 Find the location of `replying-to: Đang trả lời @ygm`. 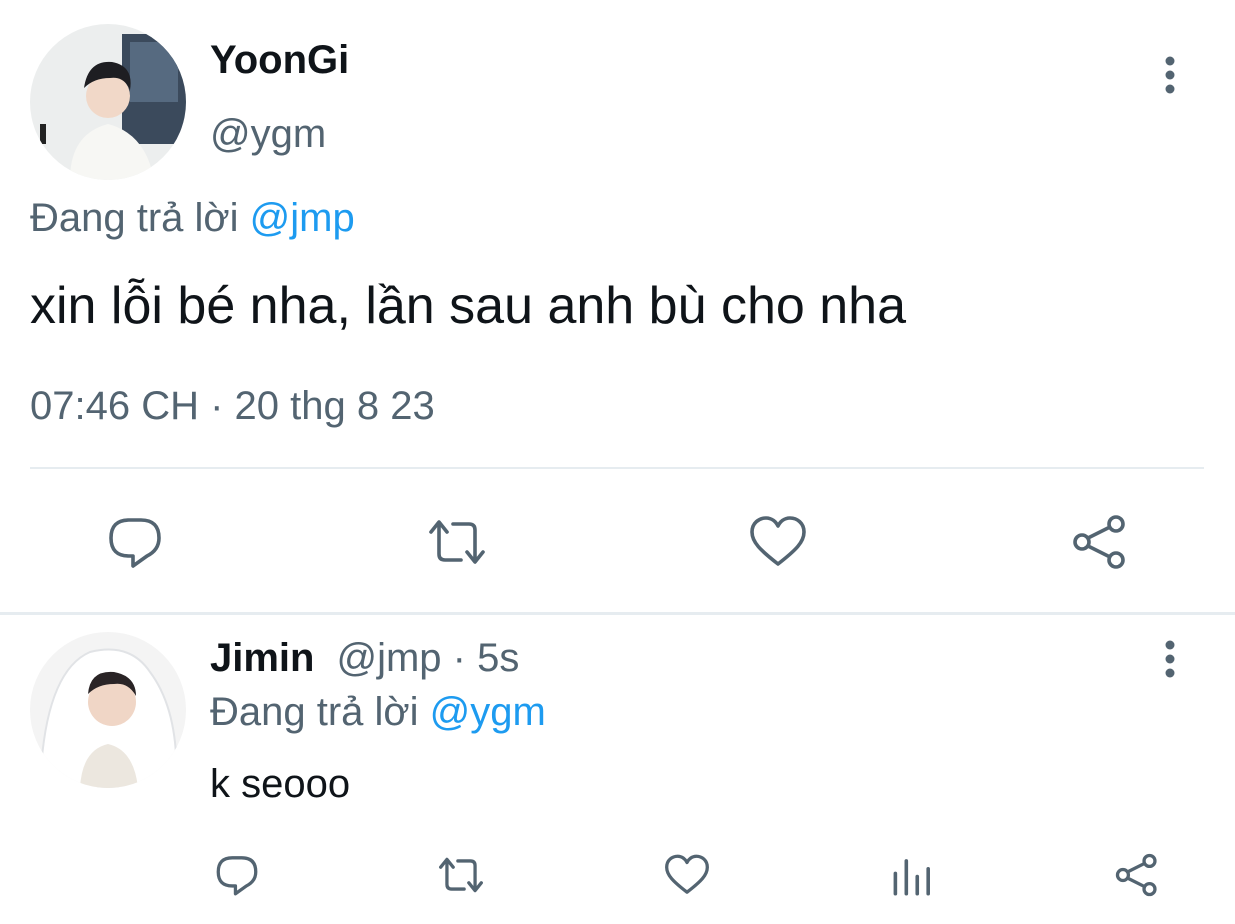

replying-to: Đang trả lời @ygm is located at coordinates (378, 712).